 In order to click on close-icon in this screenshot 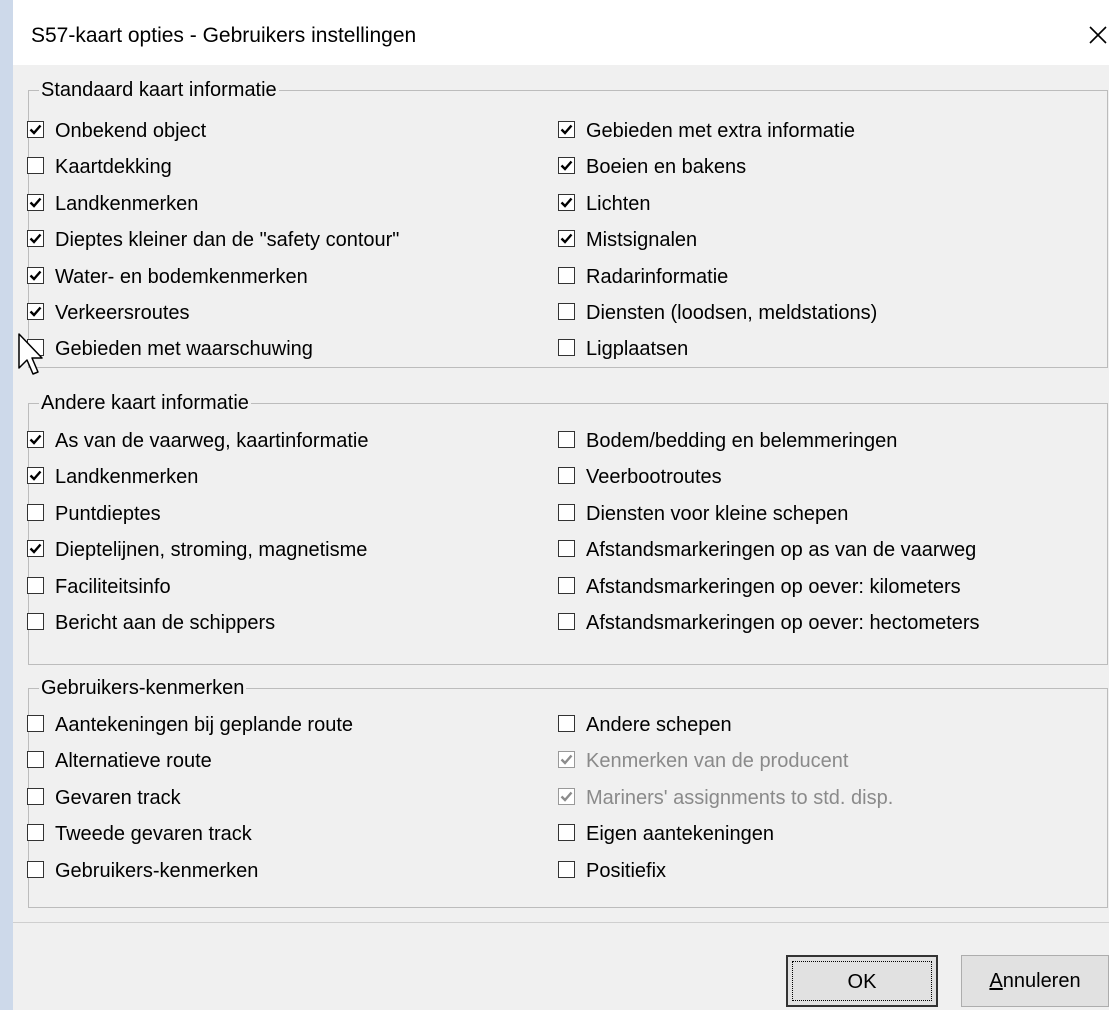, I will do `click(1098, 35)`.